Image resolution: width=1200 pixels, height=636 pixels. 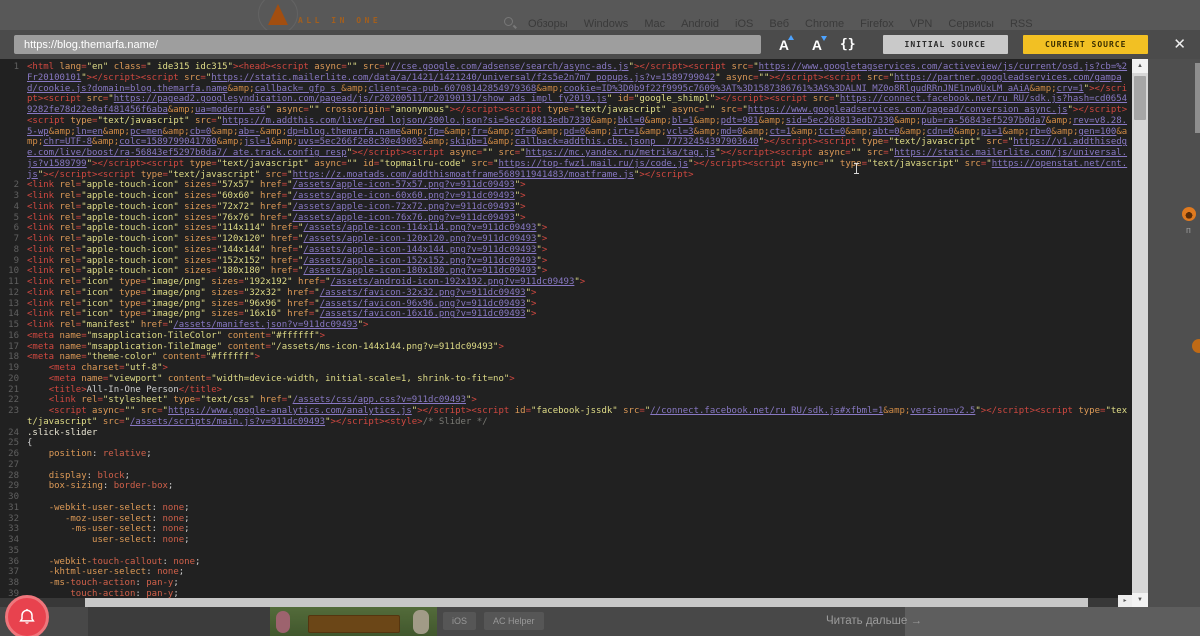 I want to click on bell-icon, so click(x=27, y=616).